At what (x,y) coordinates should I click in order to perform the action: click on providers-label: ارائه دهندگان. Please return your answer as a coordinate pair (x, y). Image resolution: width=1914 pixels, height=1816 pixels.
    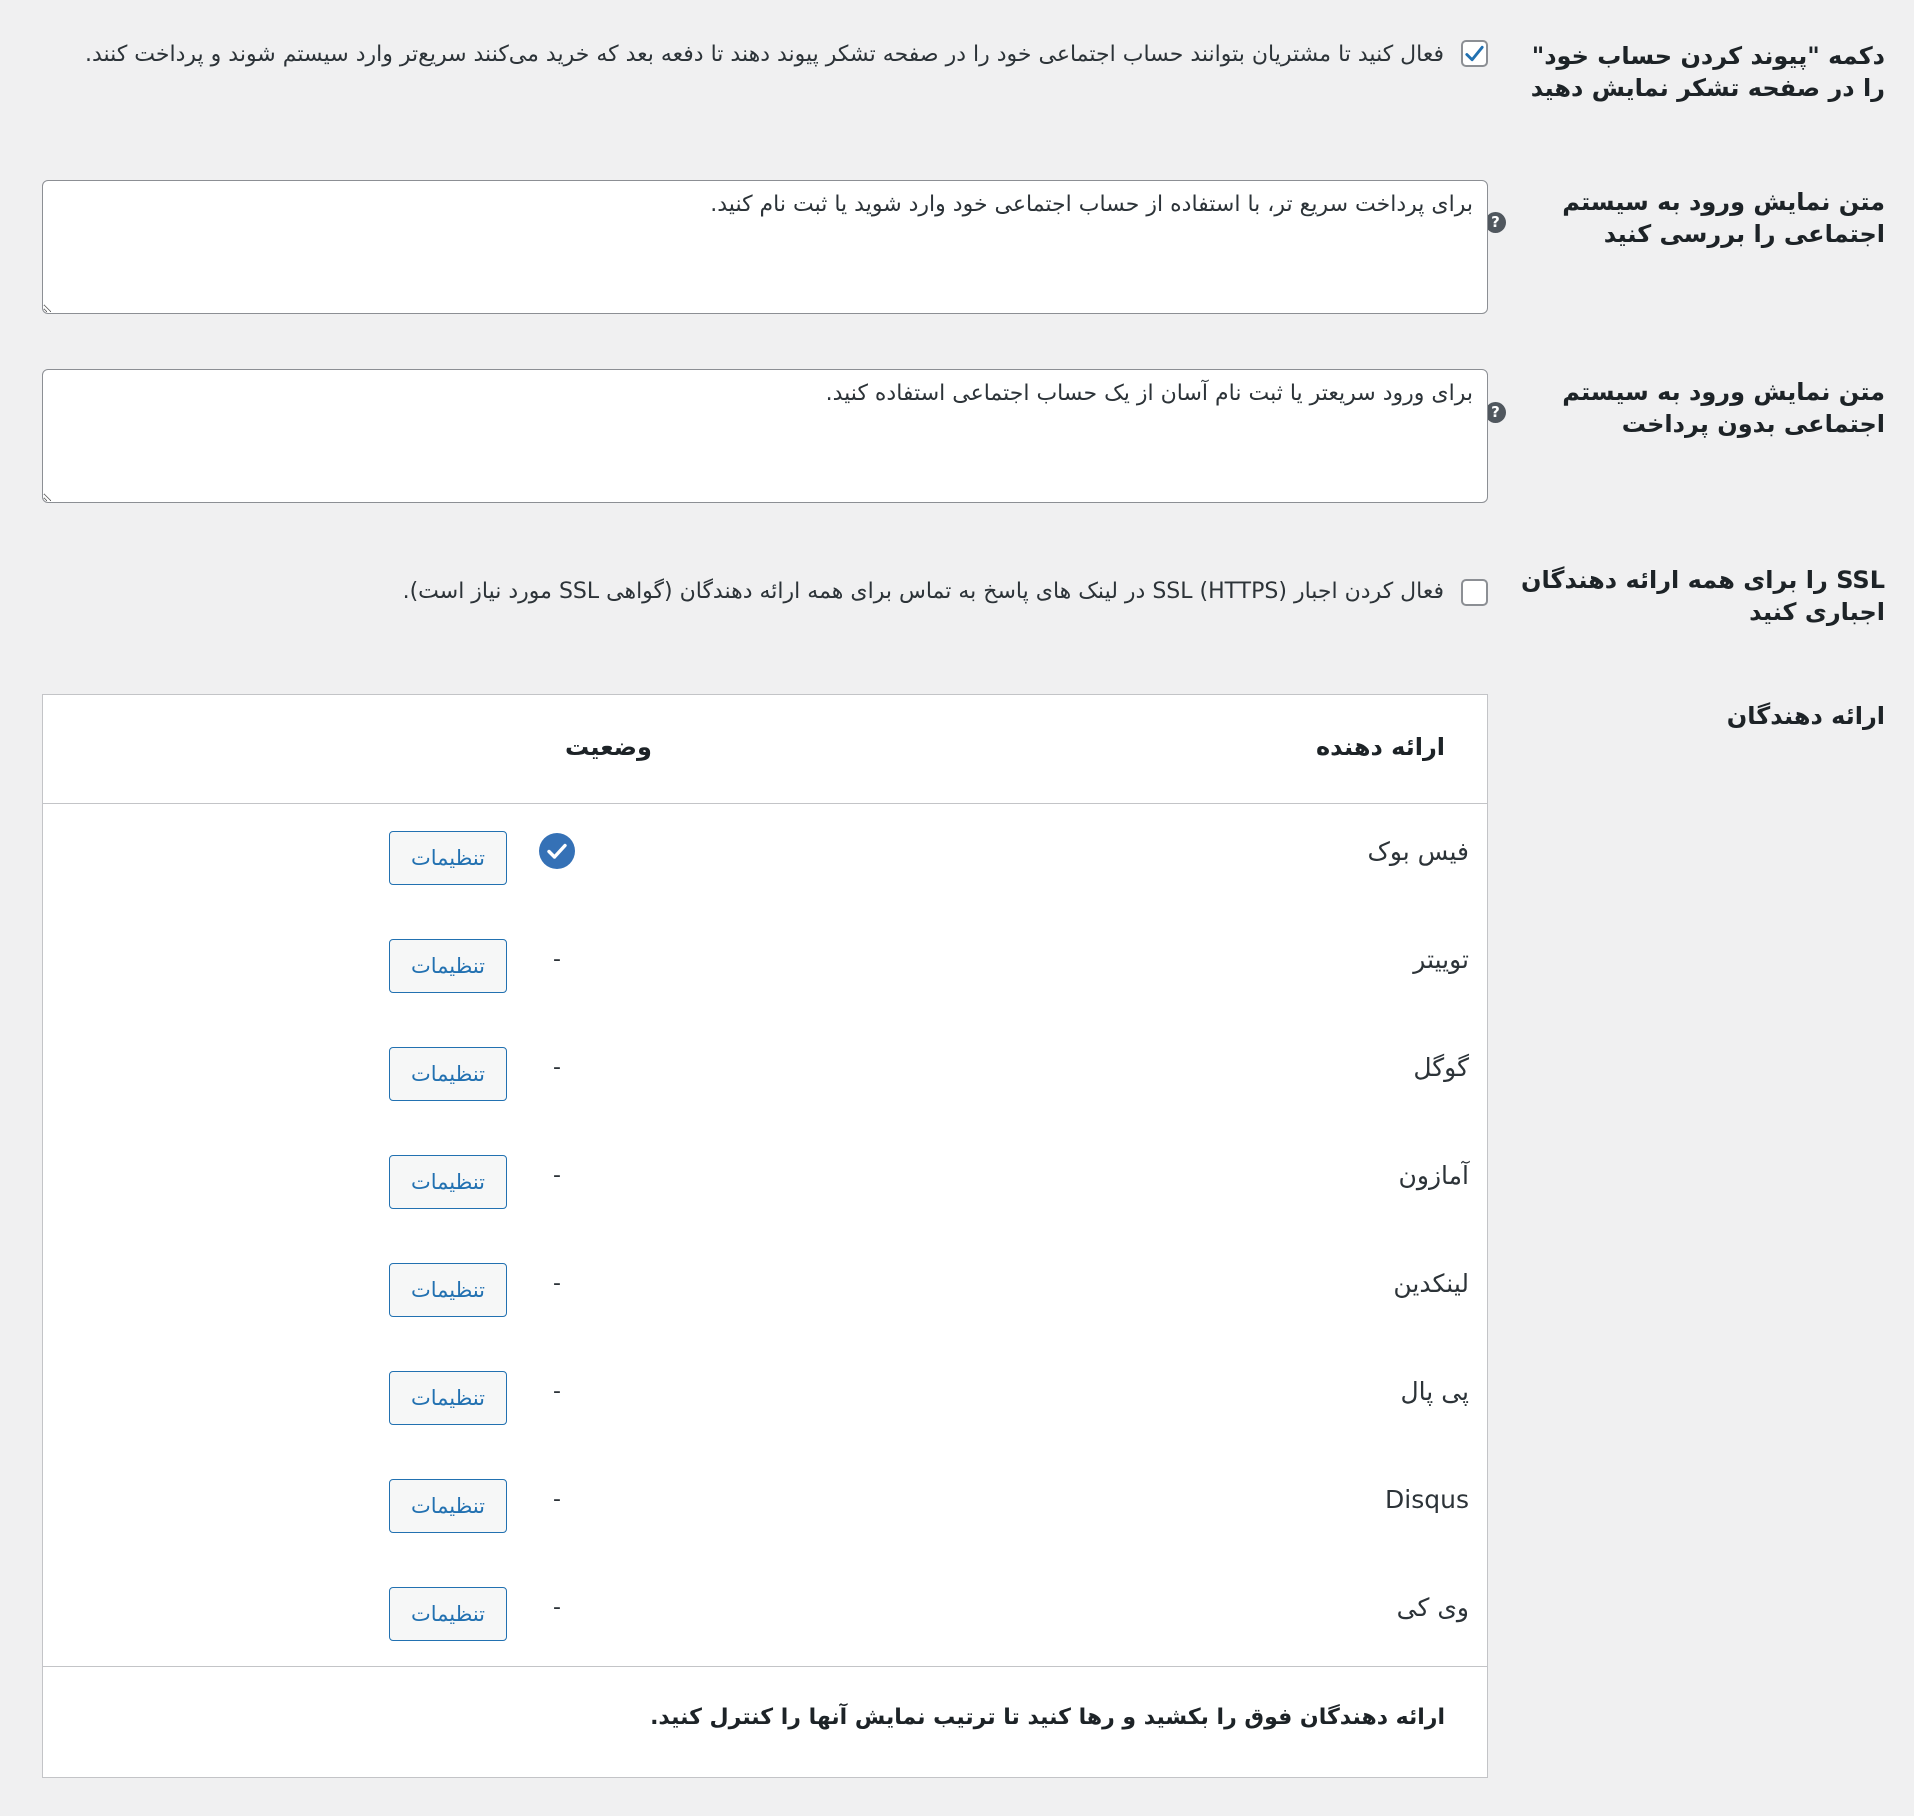
    Looking at the image, I should click on (1805, 716).